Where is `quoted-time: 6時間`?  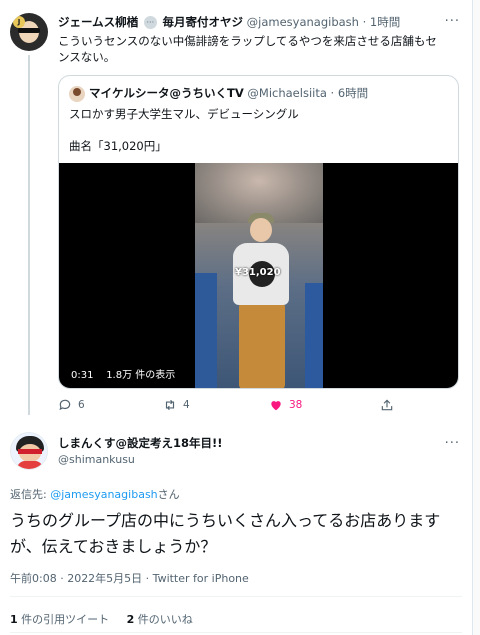
quoted-time: 6時間 is located at coordinates (353, 93).